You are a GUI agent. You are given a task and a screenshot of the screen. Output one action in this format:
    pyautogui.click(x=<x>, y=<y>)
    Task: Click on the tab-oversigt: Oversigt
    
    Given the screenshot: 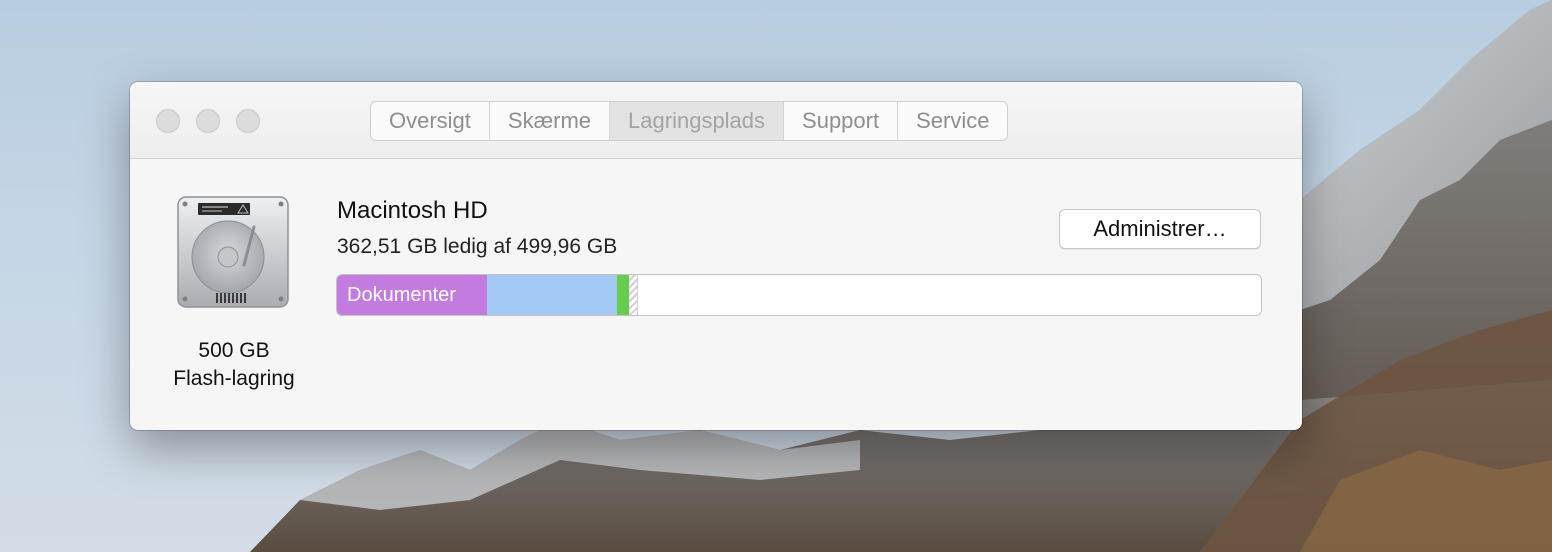 What is the action you would take?
    pyautogui.click(x=430, y=121)
    